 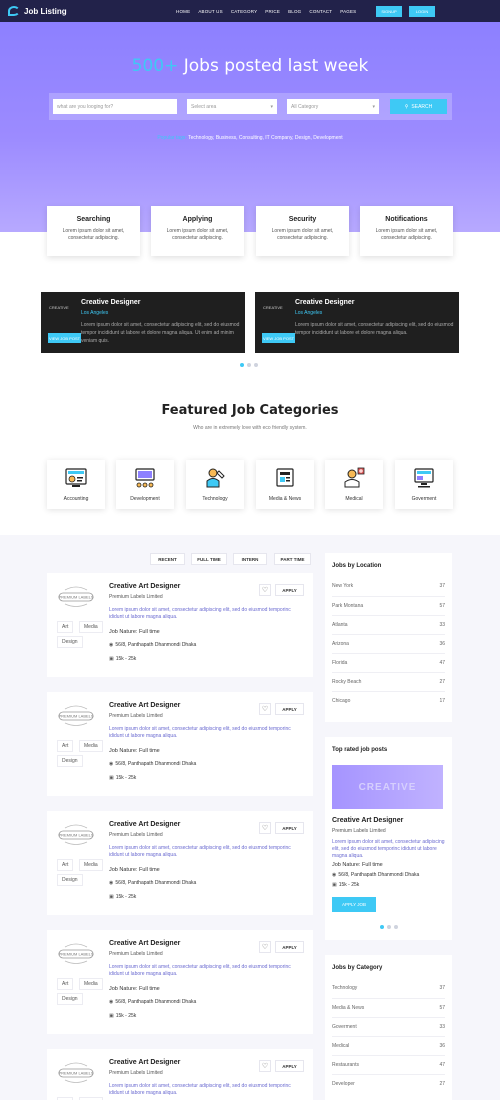 What do you see at coordinates (388, 1007) in the screenshot?
I see `sidebar-list-item: Media & News 57` at bounding box center [388, 1007].